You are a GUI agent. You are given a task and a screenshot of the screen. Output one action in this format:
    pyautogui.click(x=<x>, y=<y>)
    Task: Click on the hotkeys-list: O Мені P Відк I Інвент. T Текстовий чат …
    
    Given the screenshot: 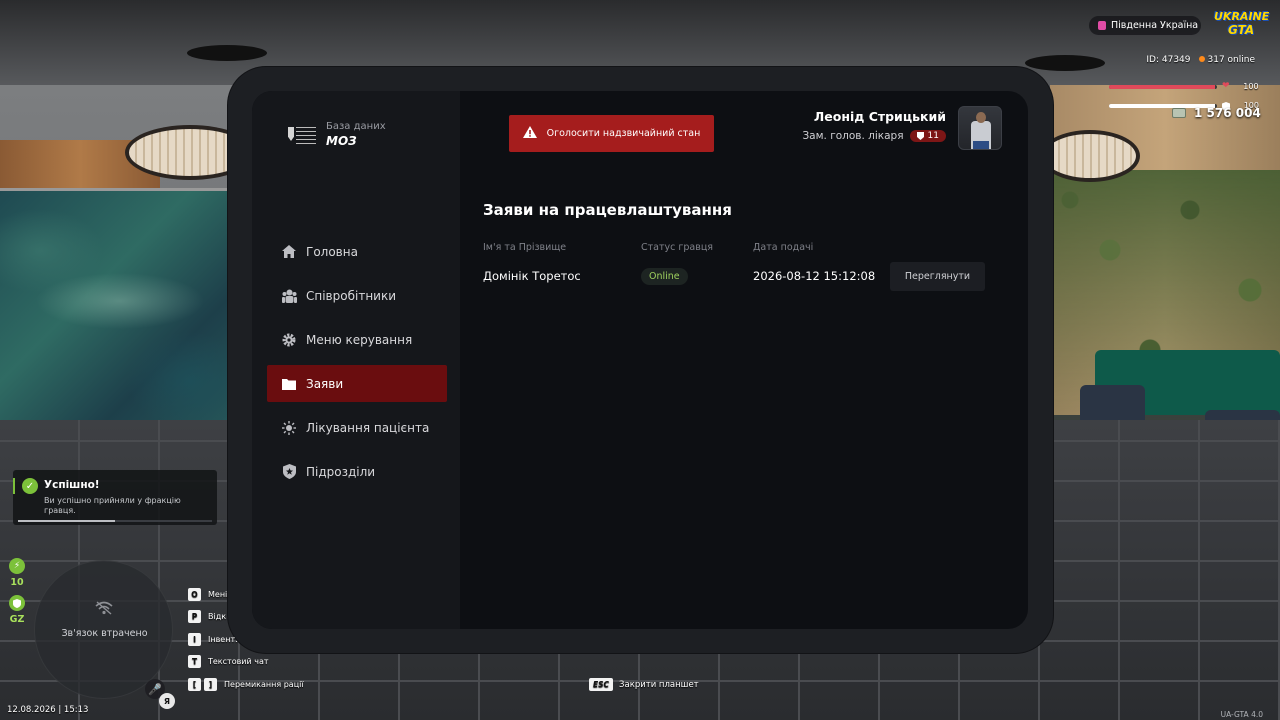 What is the action you would take?
    pyautogui.click(x=246, y=644)
    